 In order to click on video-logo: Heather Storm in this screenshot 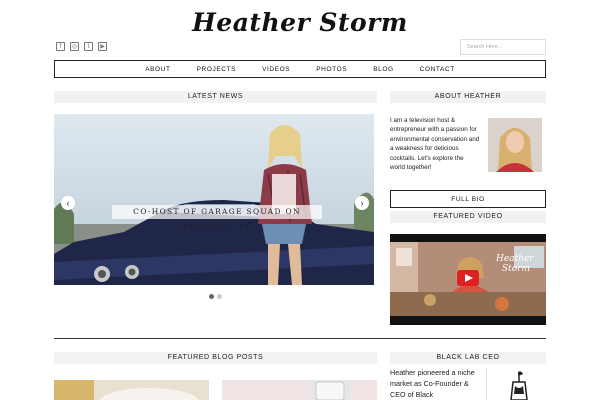, I will do `click(515, 264)`.